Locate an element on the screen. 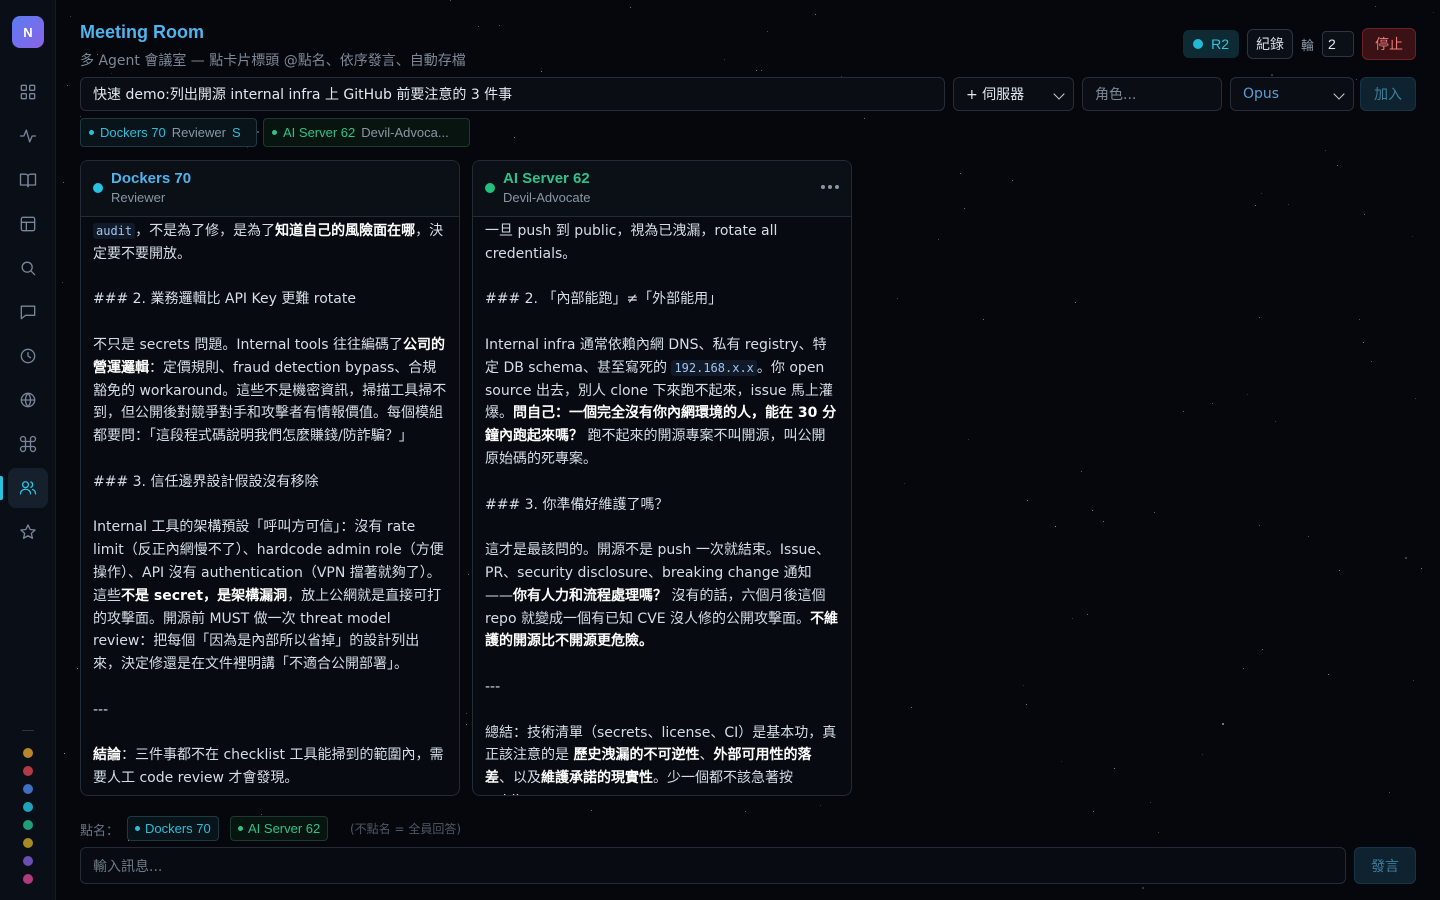 Image resolution: width=1440 pixels, height=900 pixels. server-select: + 伺服器 is located at coordinates (1013, 94).